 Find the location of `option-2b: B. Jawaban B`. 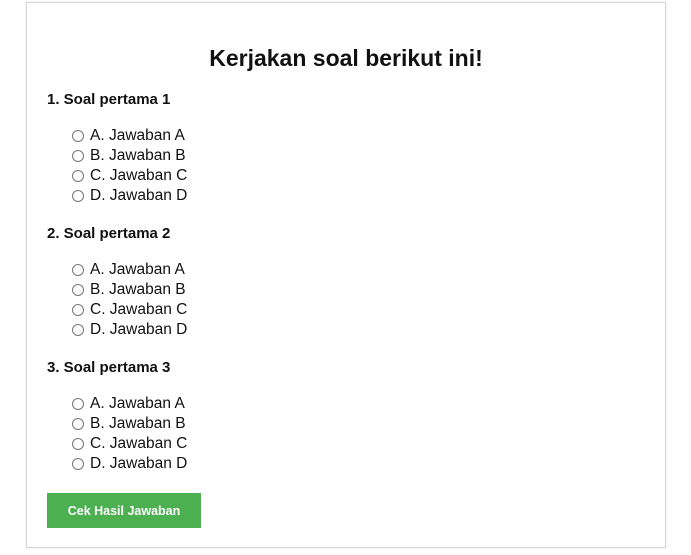

option-2b: B. Jawaban B is located at coordinates (359, 290).